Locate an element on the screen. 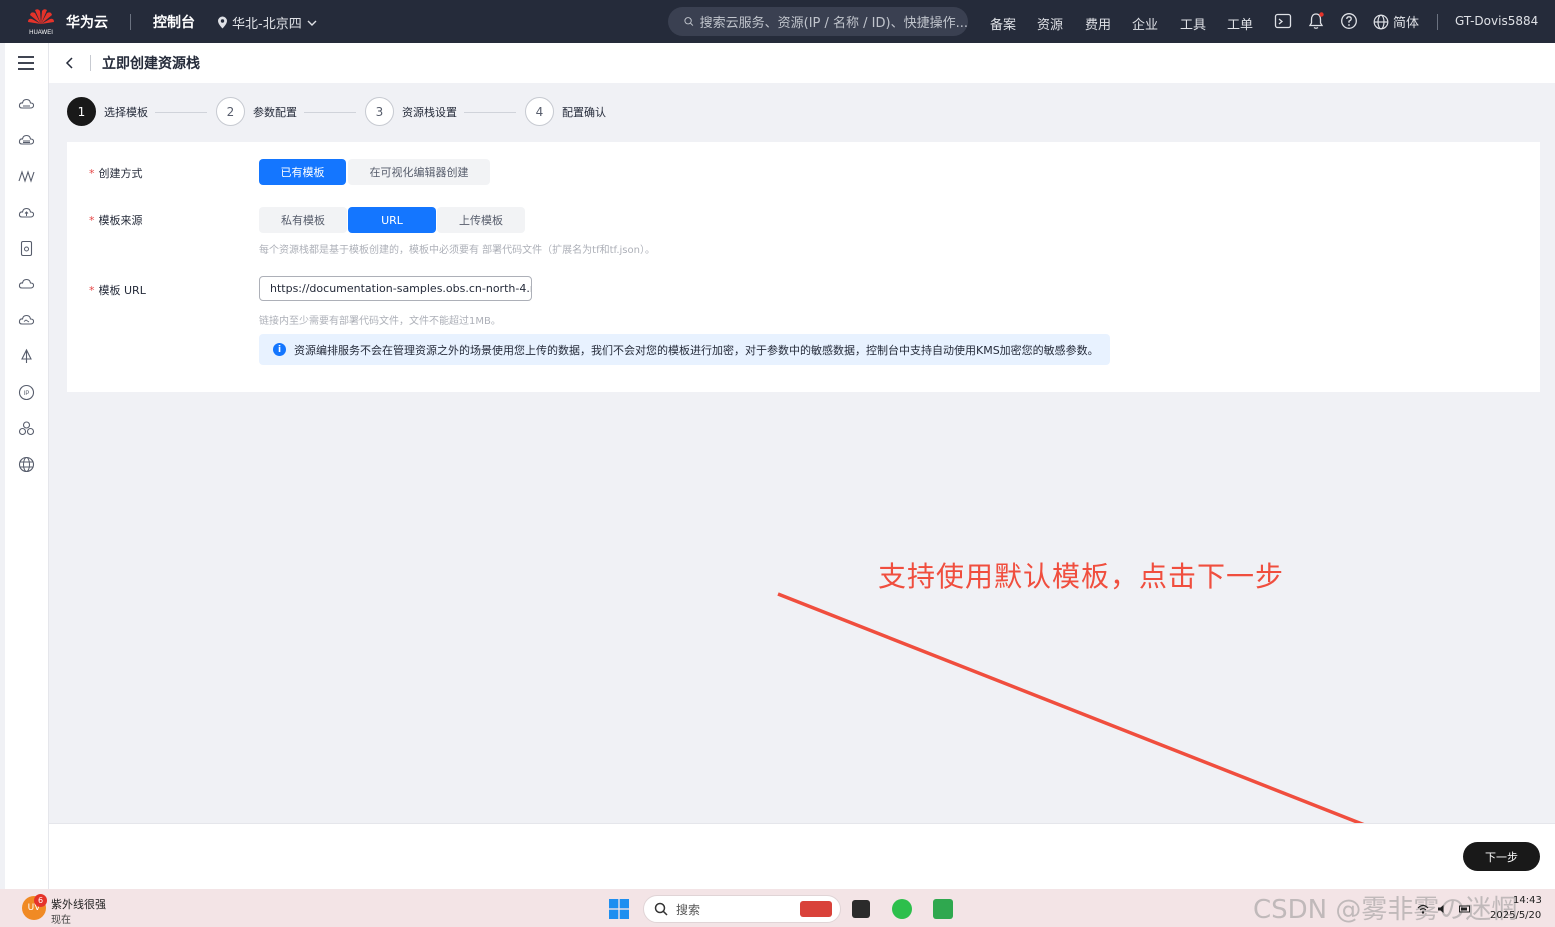 The width and height of the screenshot is (1555, 927). next-step-button: 下一步 is located at coordinates (1501, 856).